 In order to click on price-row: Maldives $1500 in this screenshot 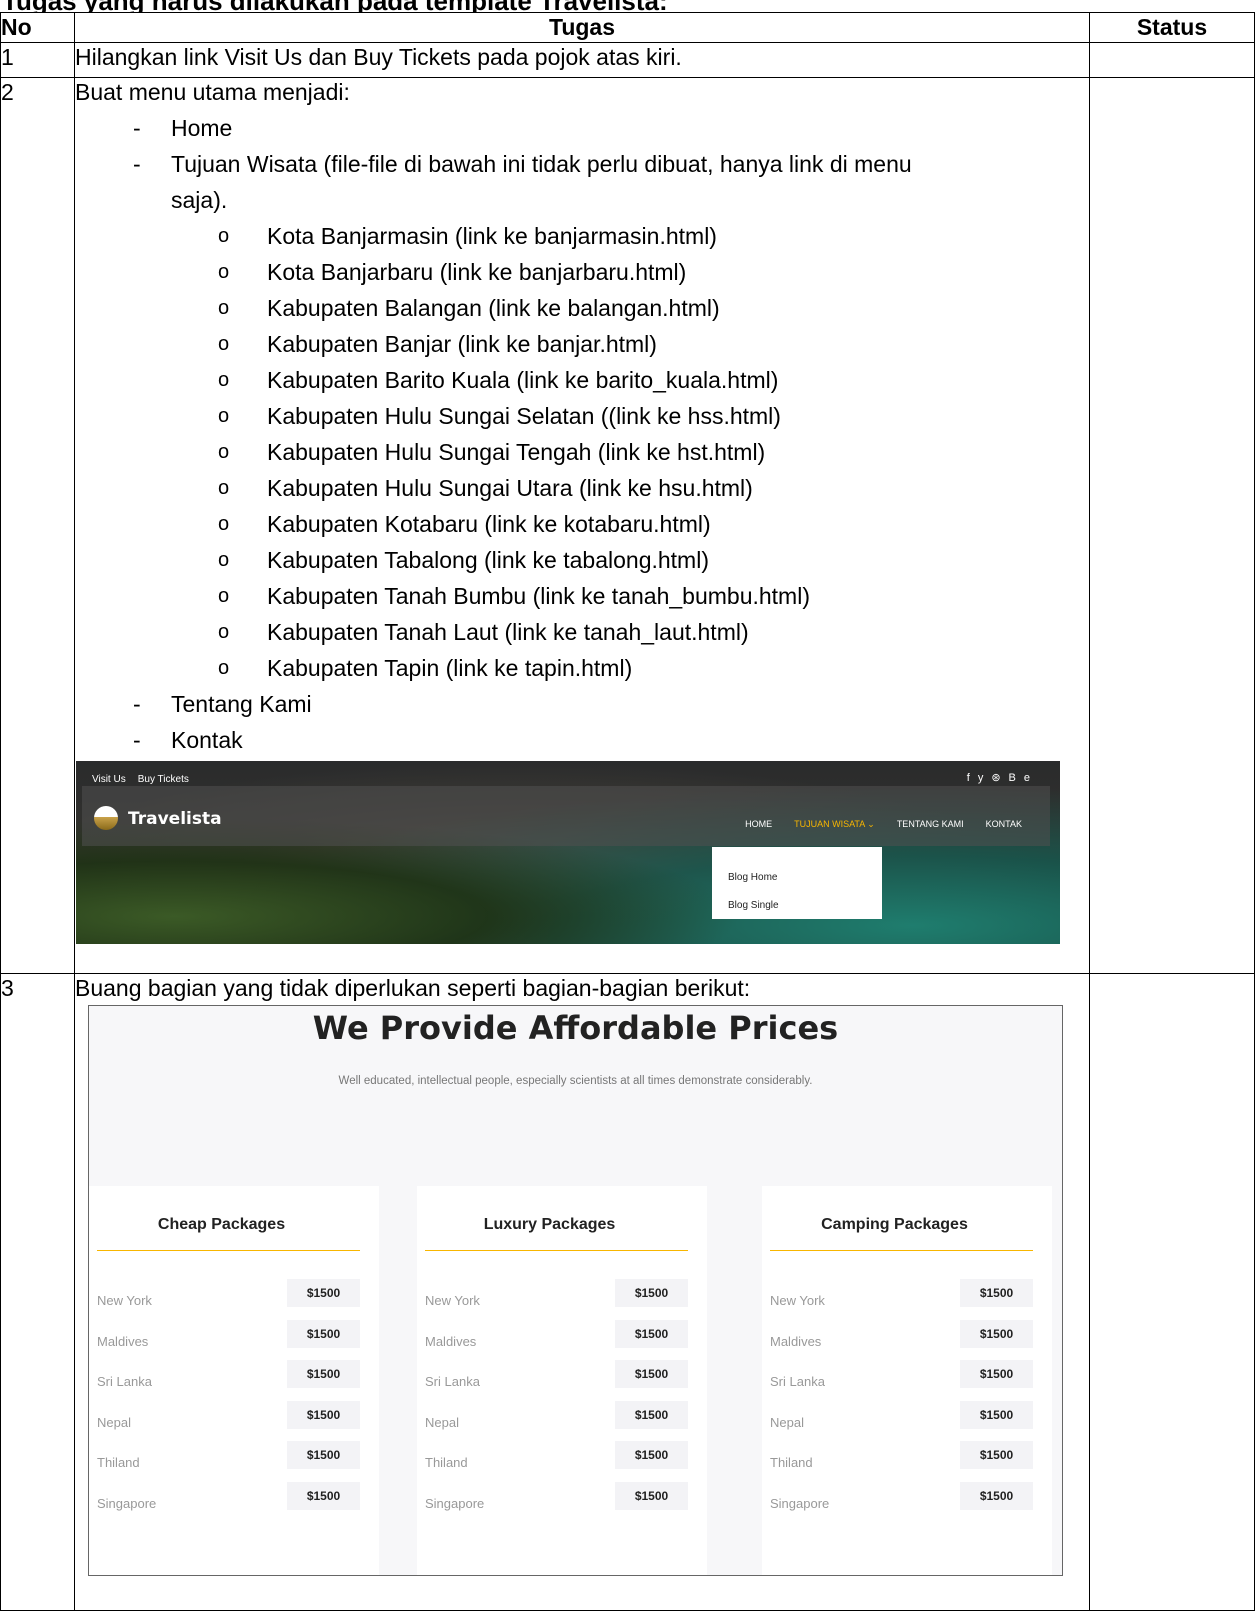, I will do `click(901, 1334)`.